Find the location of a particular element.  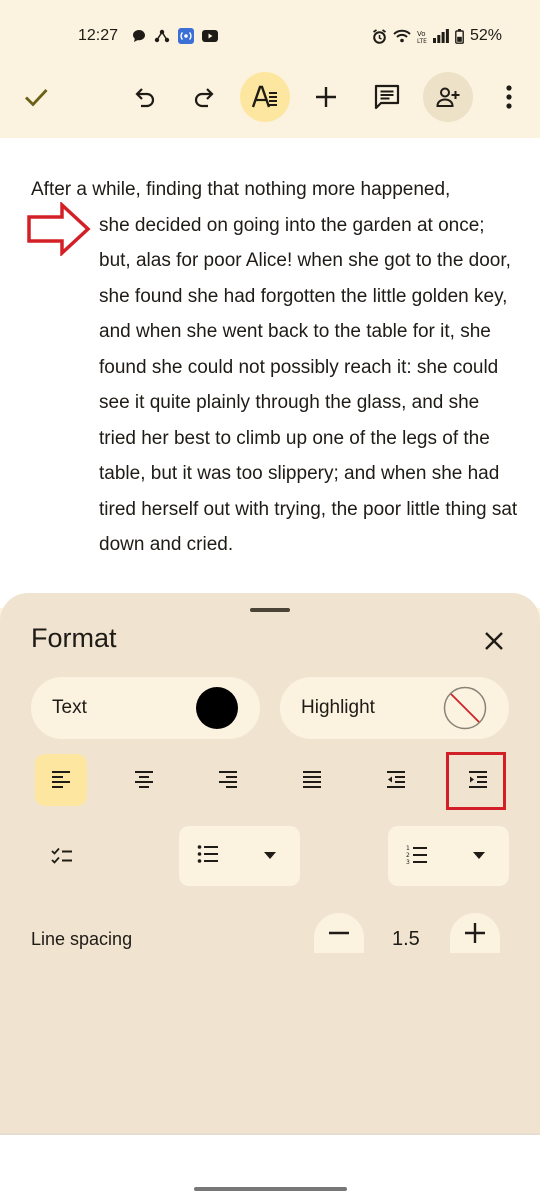

close-icon is located at coordinates (494, 641).